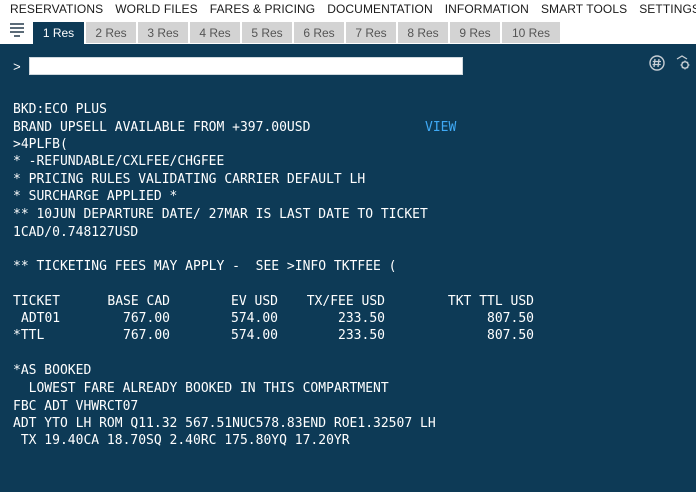 The image size is (696, 492). What do you see at coordinates (371, 32) in the screenshot?
I see `tab-7-res: 7 Res` at bounding box center [371, 32].